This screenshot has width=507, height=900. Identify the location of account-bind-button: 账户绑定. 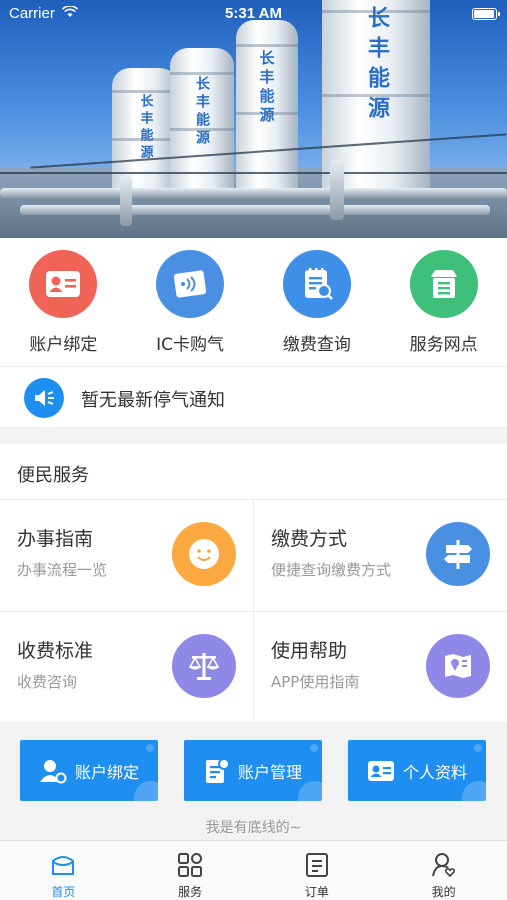
(89, 770).